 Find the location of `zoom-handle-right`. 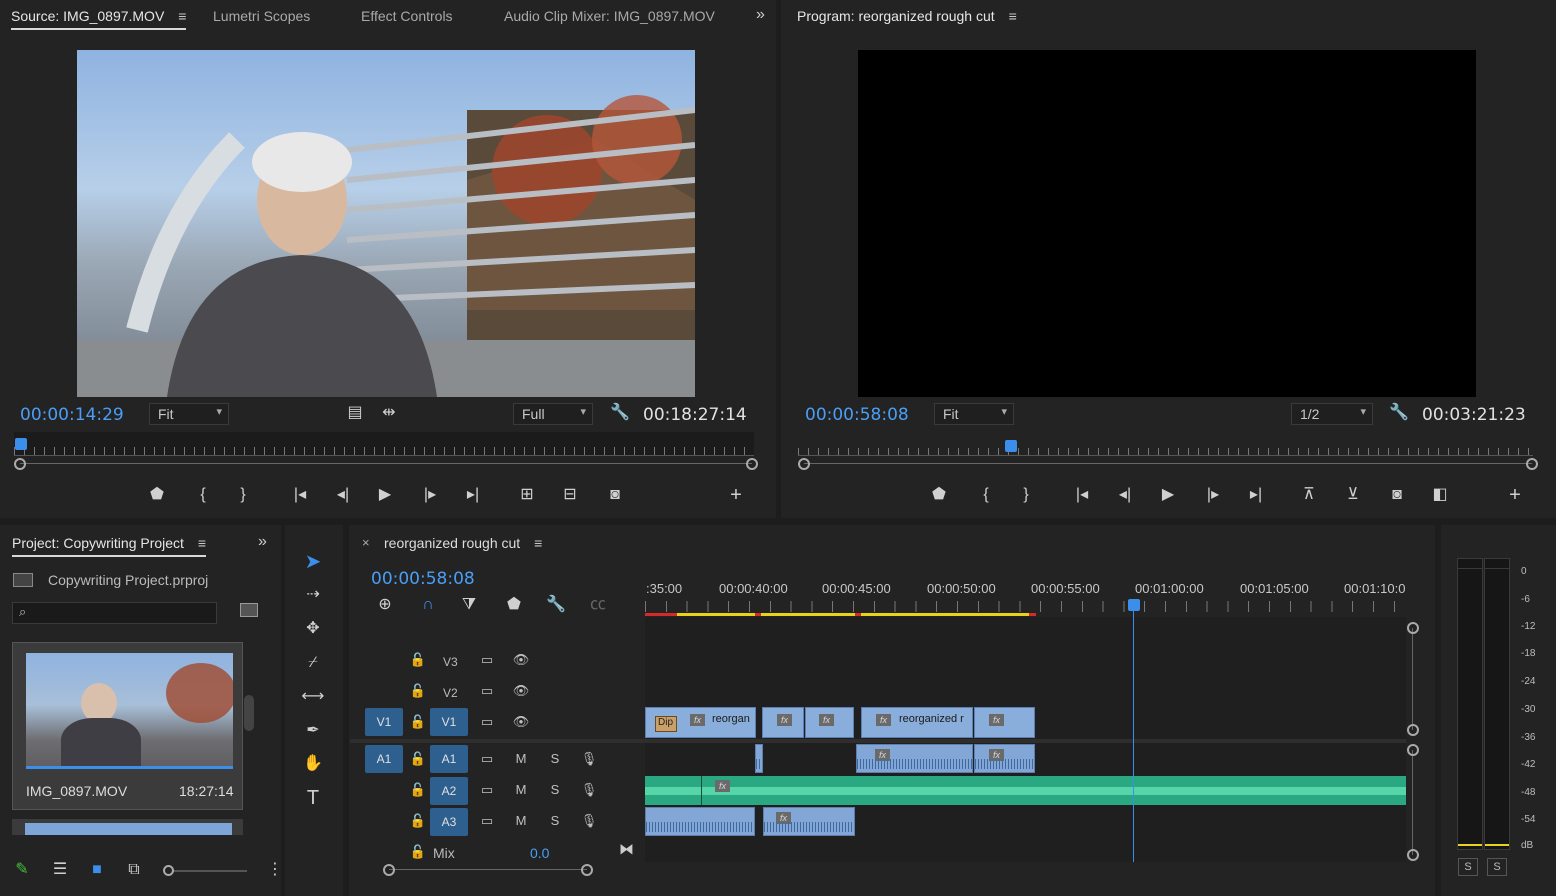

zoom-handle-right is located at coordinates (1532, 464).